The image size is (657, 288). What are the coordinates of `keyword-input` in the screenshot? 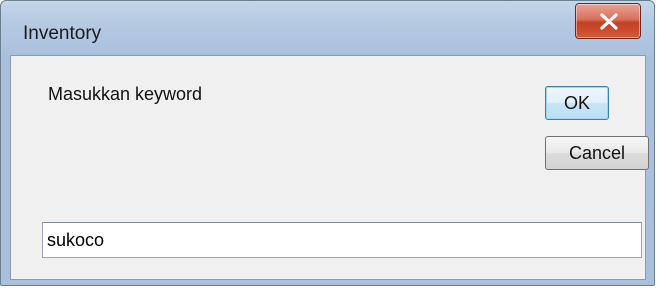 It's located at (342, 240).